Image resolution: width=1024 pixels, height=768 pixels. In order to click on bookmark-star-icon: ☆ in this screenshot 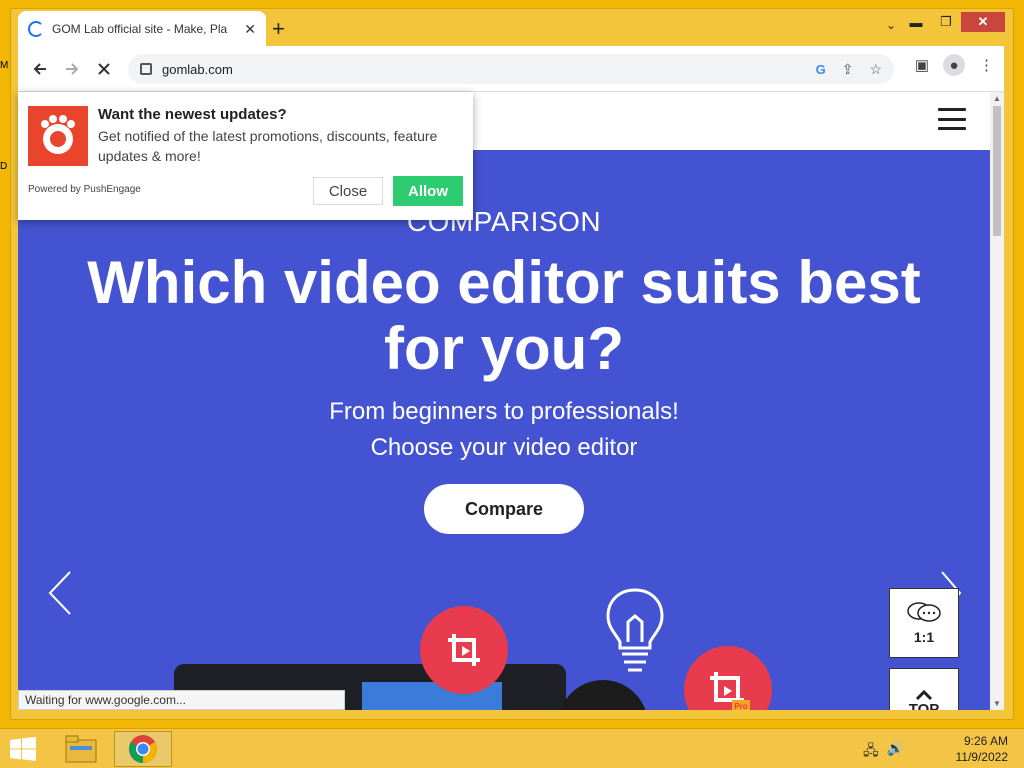, I will do `click(875, 69)`.